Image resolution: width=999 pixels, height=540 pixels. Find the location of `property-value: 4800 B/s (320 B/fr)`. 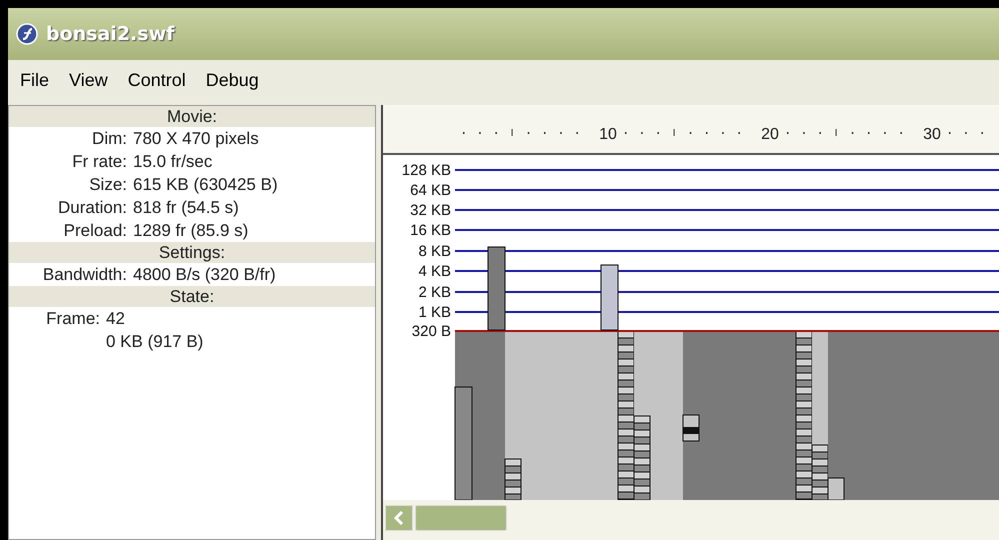

property-value: 4800 B/s (320 B/fr) is located at coordinates (204, 275).